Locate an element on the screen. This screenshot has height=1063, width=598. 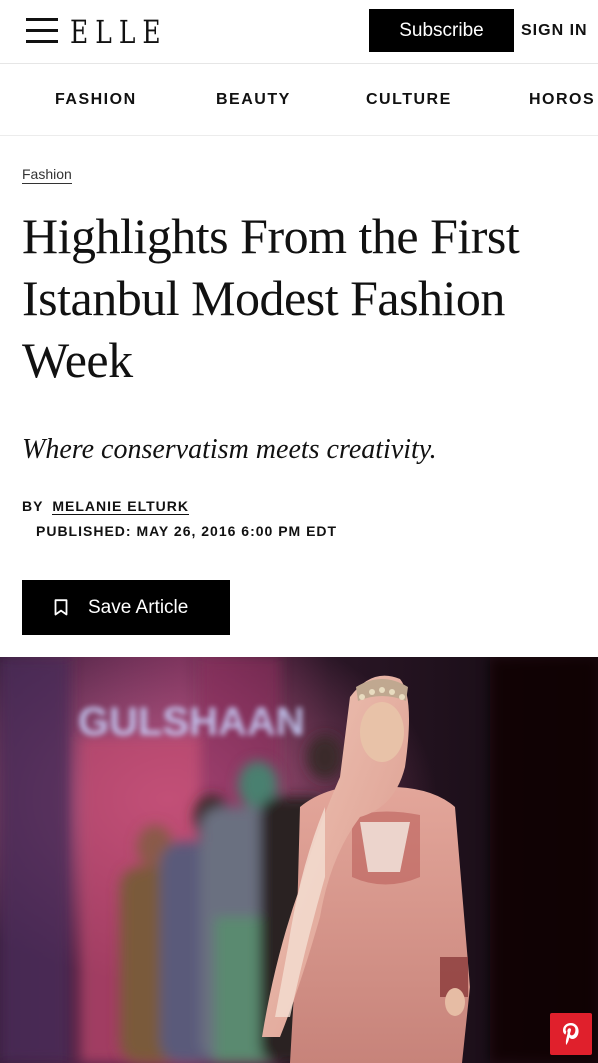
pinterest-share-button is located at coordinates (571, 1034).